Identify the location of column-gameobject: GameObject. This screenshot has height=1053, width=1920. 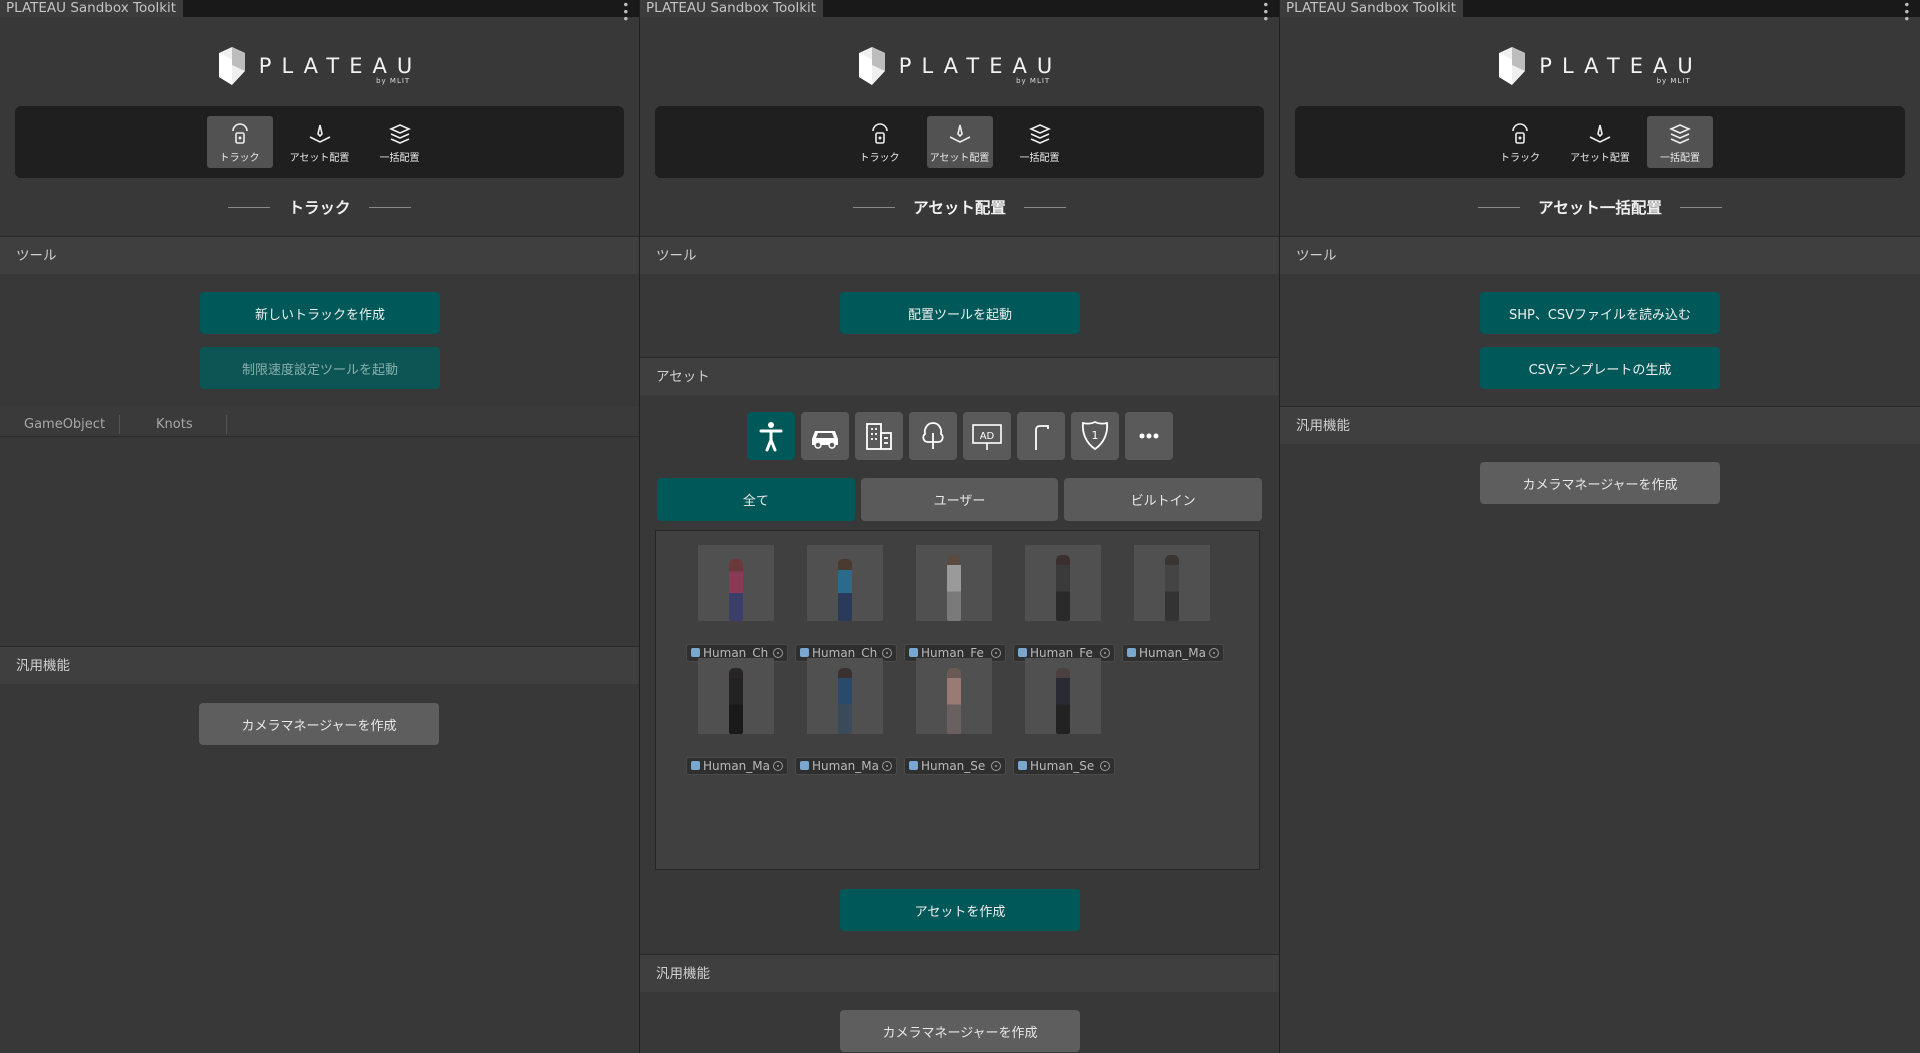
(60, 421).